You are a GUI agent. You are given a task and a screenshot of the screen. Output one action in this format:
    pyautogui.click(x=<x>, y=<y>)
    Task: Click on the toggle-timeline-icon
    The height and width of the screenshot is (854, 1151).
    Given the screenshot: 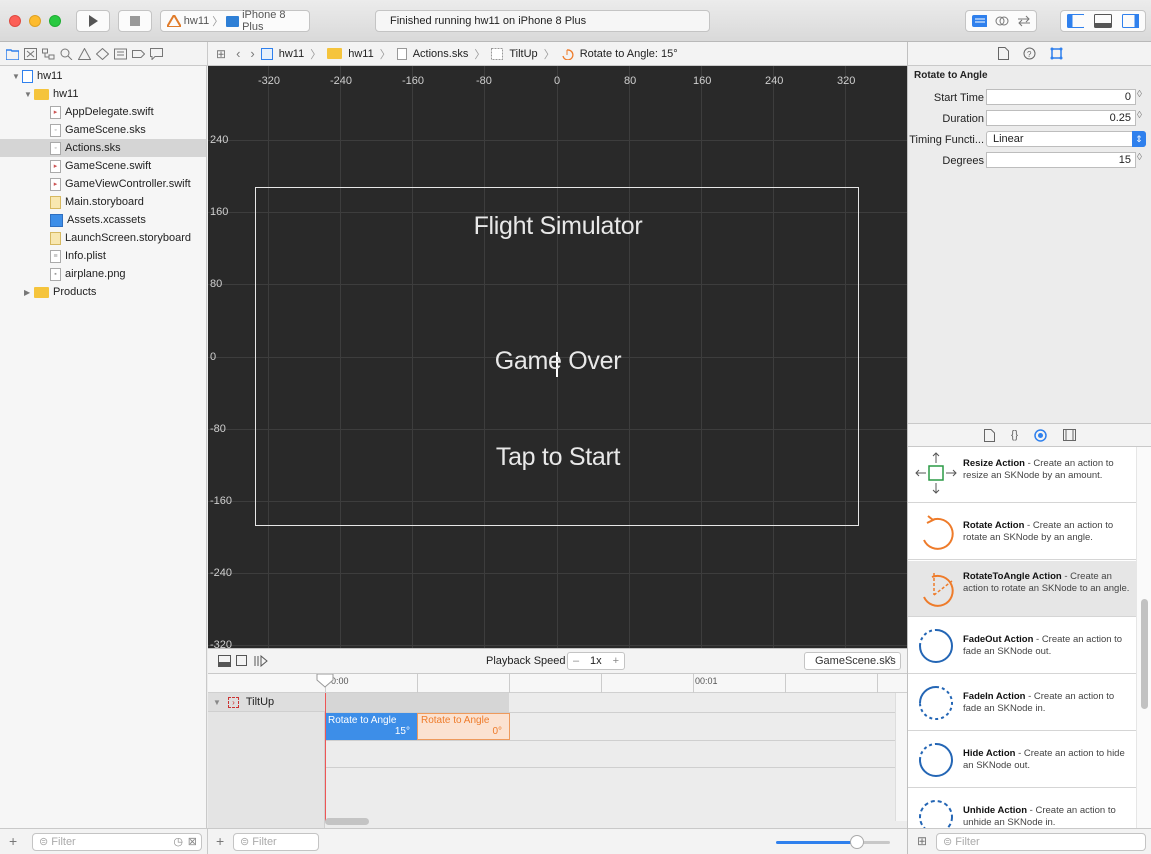 What is the action you would take?
    pyautogui.click(x=224, y=661)
    